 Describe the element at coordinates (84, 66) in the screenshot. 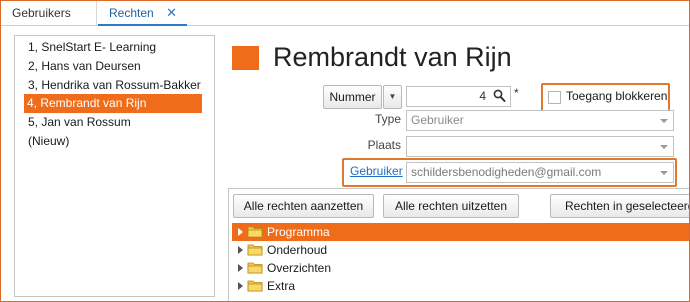

I see `list-item-user-2: 2, Hans van Deursen` at that location.